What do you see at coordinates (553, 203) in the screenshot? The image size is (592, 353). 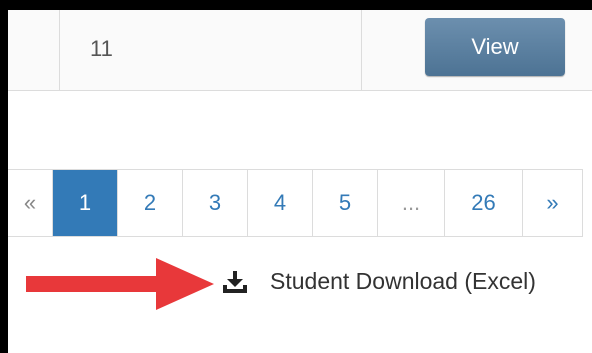 I see `pagination-next: »` at bounding box center [553, 203].